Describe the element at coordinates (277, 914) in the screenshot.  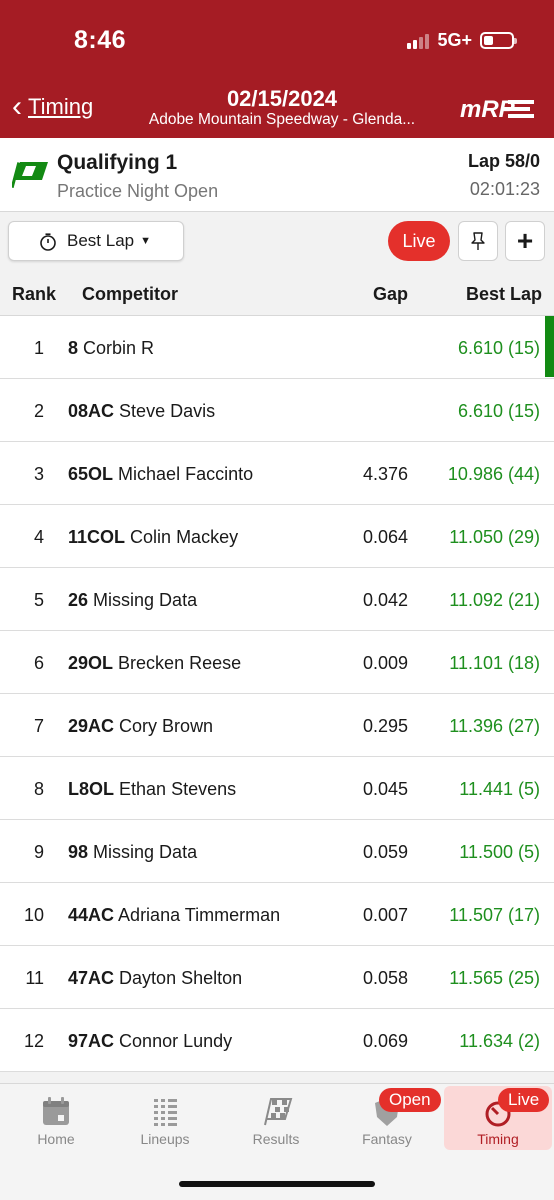
I see `table-row: 10 44AC Adriana Timmerman 0.007 11.507 (17)` at that location.